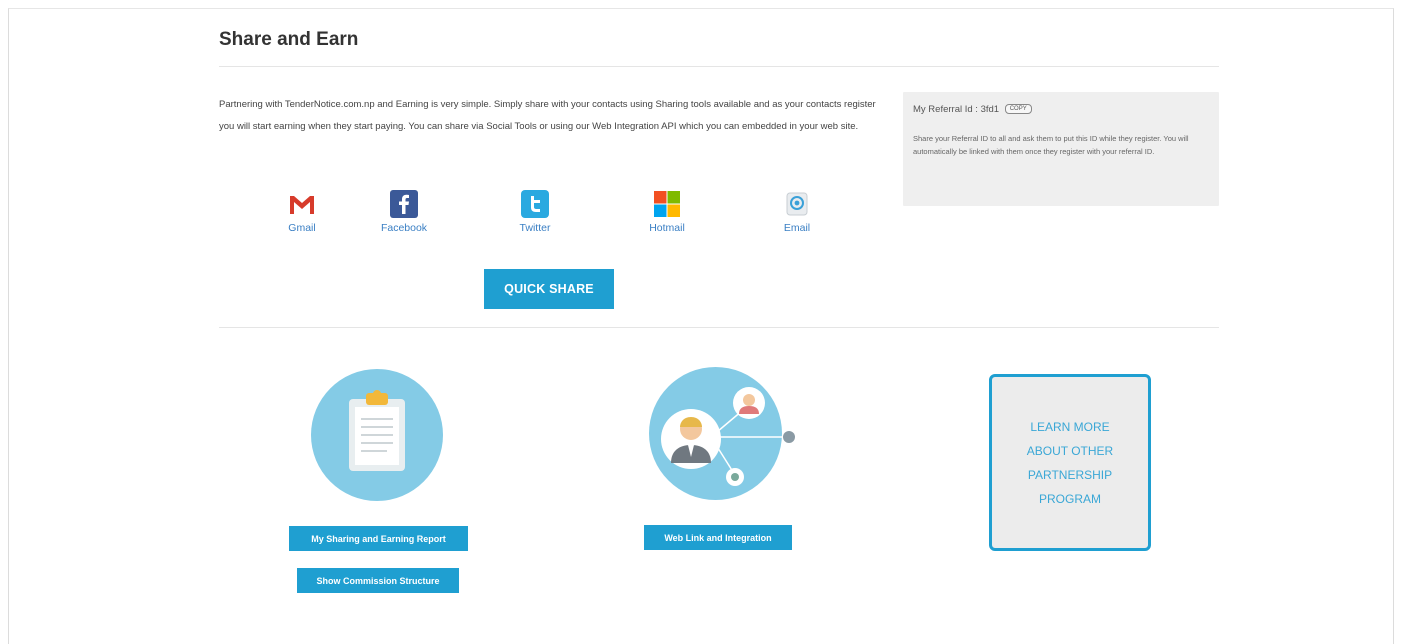  What do you see at coordinates (535, 228) in the screenshot?
I see `share-label: Twitter` at bounding box center [535, 228].